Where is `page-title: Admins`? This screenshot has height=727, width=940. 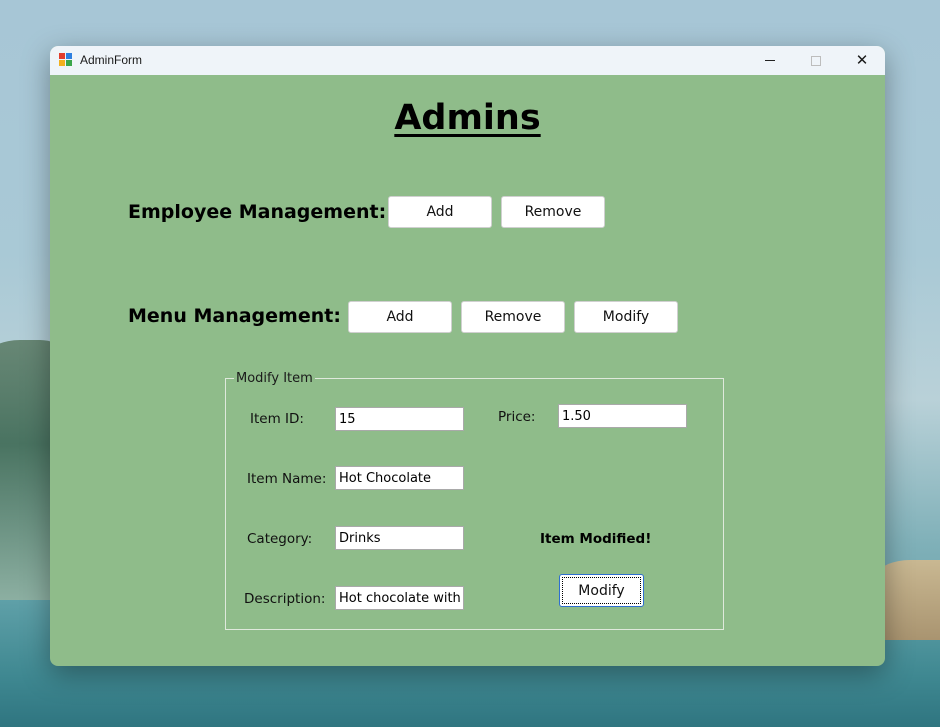 page-title: Admins is located at coordinates (467, 118).